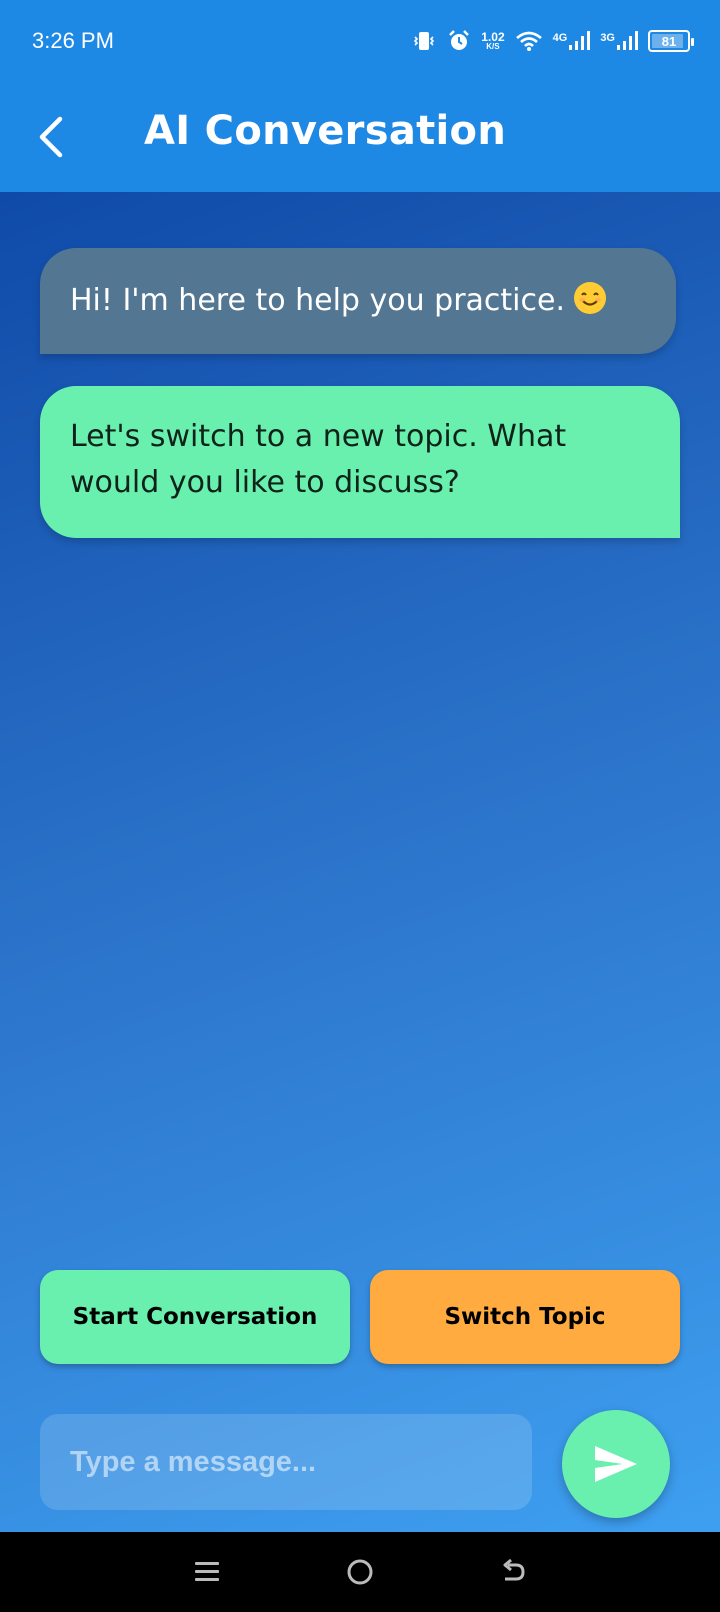  I want to click on start-conversation-button: Start Conversation, so click(195, 1317).